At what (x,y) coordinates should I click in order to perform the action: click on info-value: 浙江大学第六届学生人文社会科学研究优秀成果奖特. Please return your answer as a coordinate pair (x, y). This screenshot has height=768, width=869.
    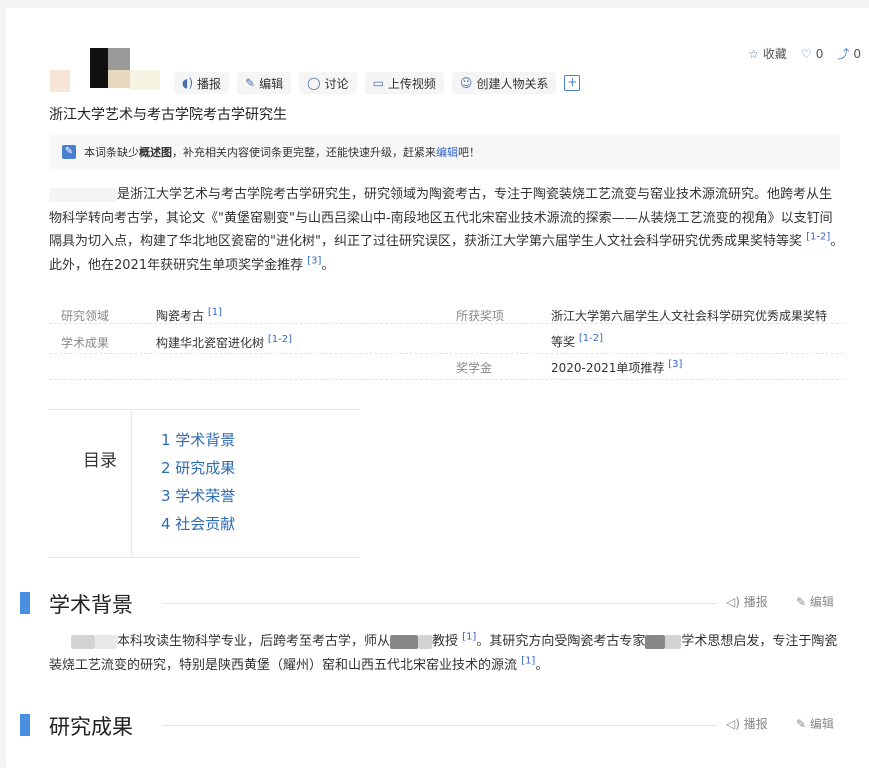
    Looking at the image, I should click on (689, 316).